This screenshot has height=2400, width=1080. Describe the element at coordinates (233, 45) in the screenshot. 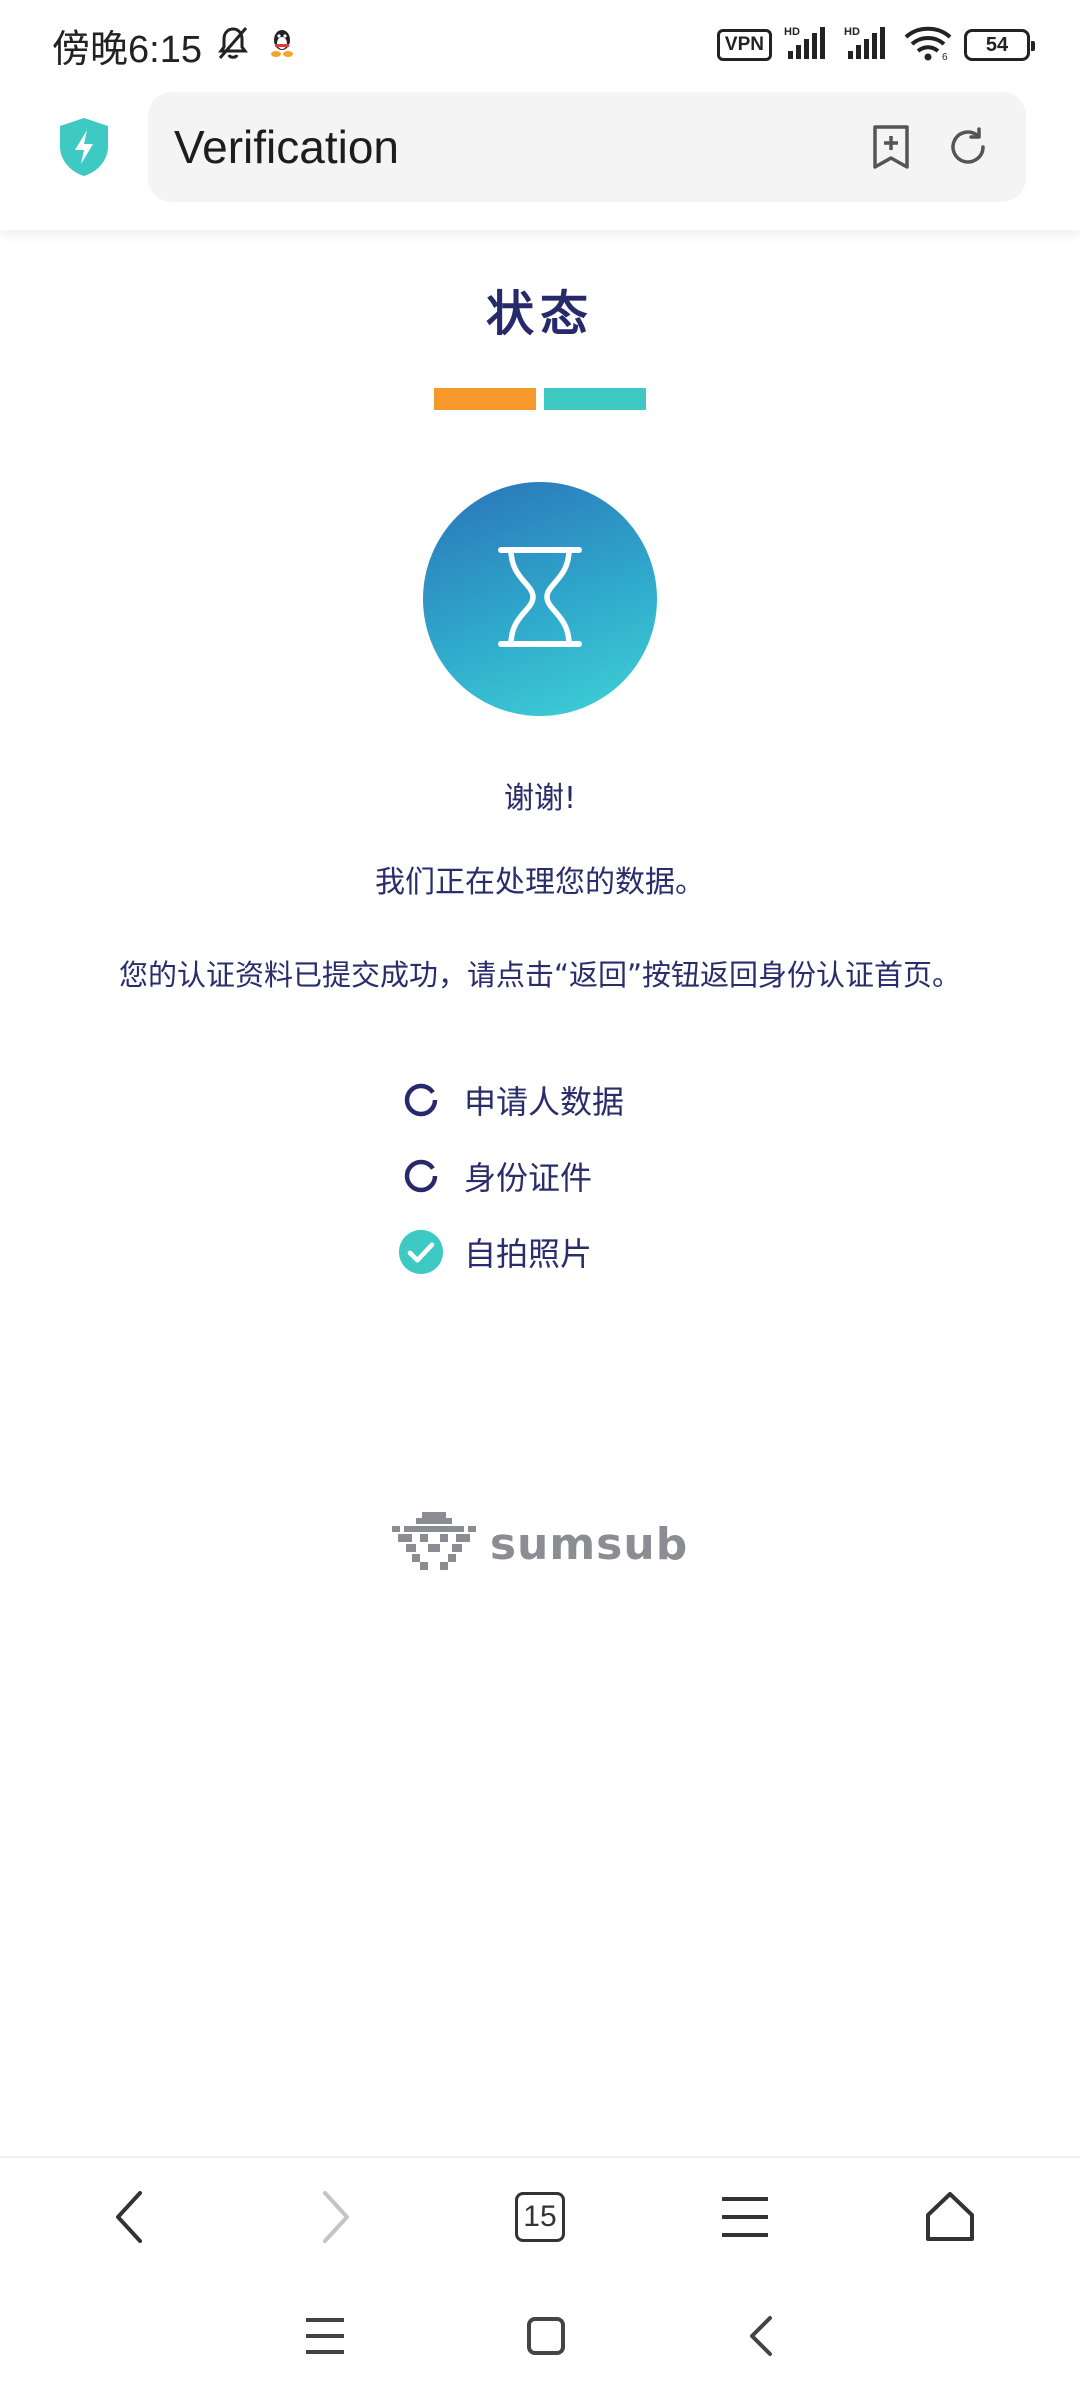

I see `bell-muted-icon` at that location.